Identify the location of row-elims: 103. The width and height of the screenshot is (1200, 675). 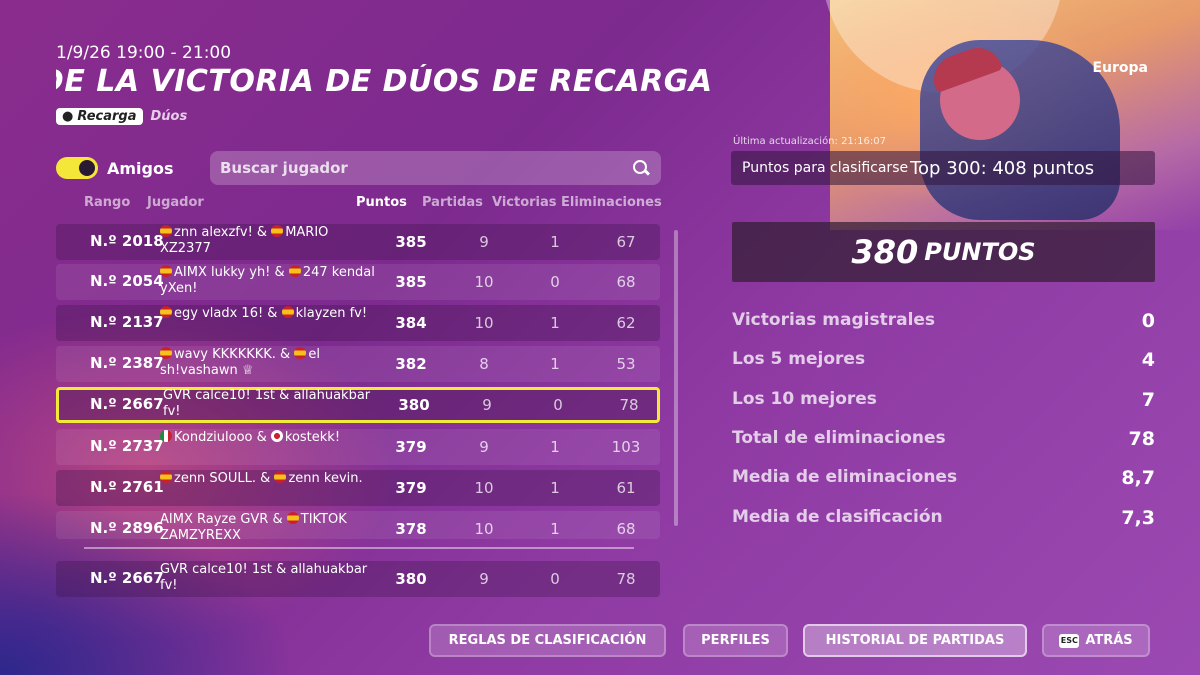
(626, 447).